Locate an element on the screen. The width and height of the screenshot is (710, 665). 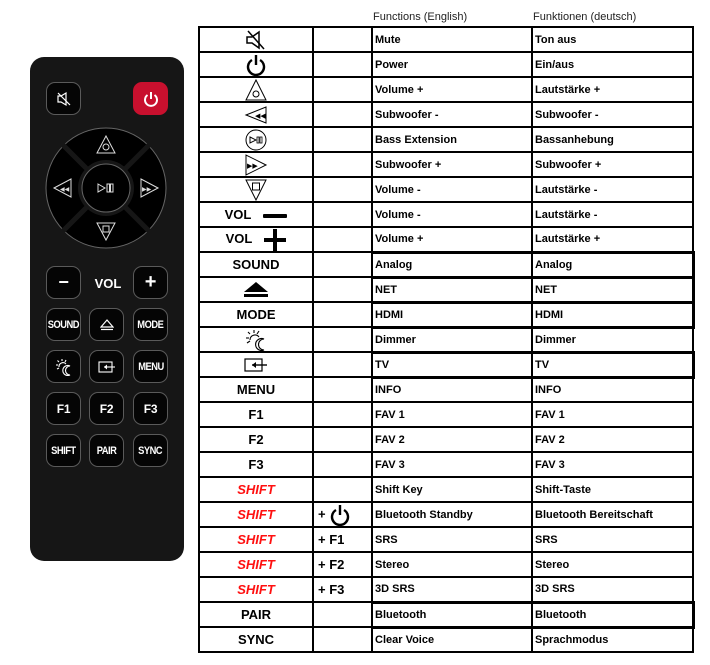
function-german: 3D SRS is located at coordinates (612, 589).